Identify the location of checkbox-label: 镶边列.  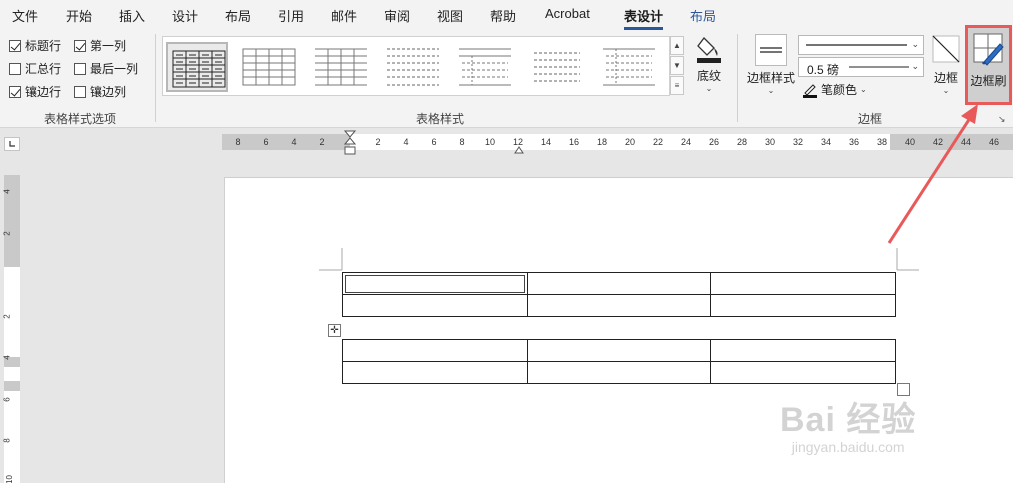
(108, 92).